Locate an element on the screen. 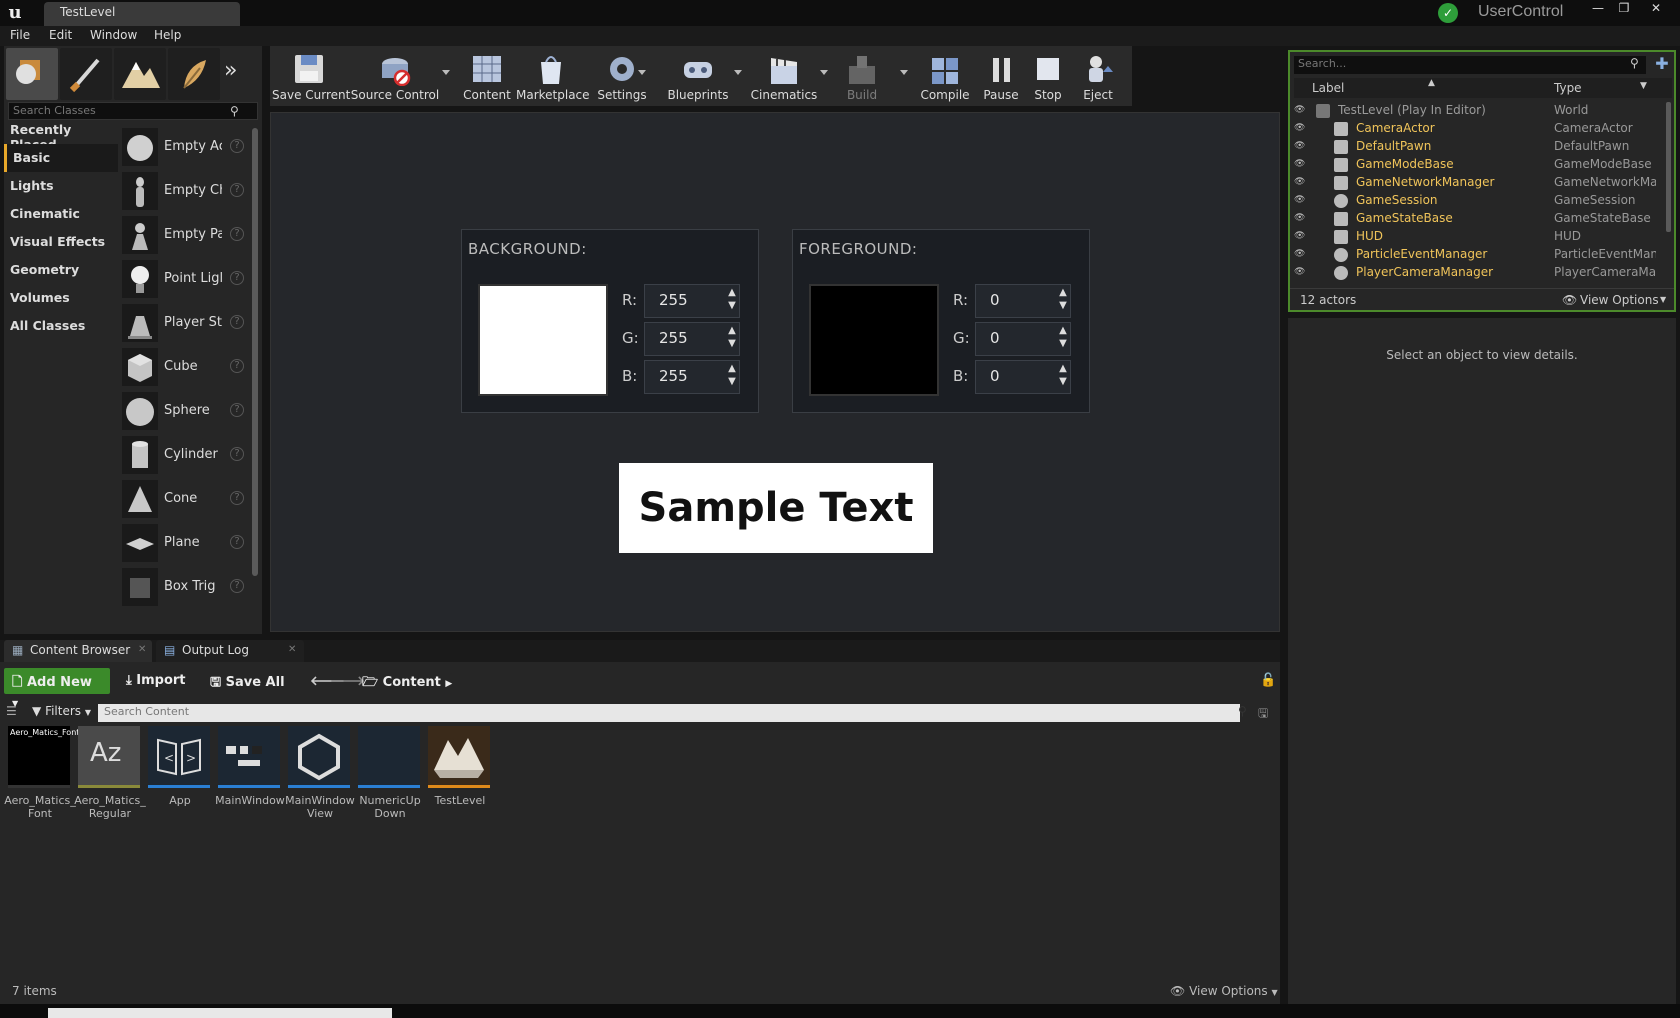  place-item-sphere: Sphere ? is located at coordinates (186, 411).